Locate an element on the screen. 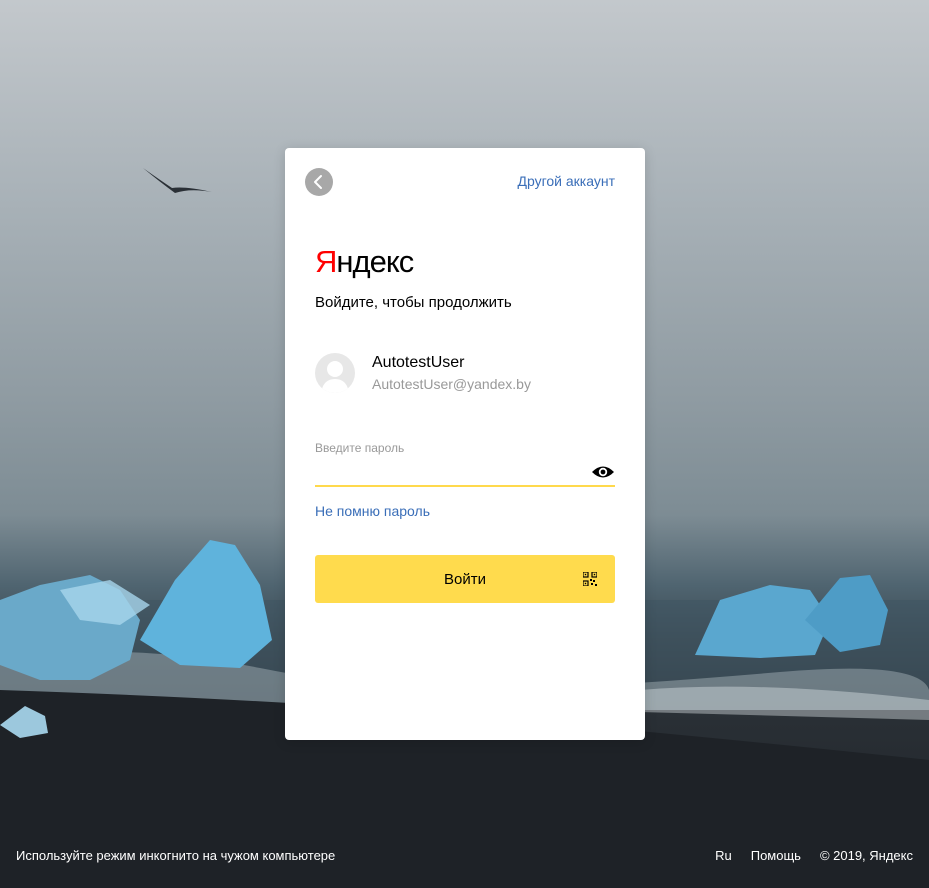  other-account-link: Другой аккаунт is located at coordinates (566, 181).